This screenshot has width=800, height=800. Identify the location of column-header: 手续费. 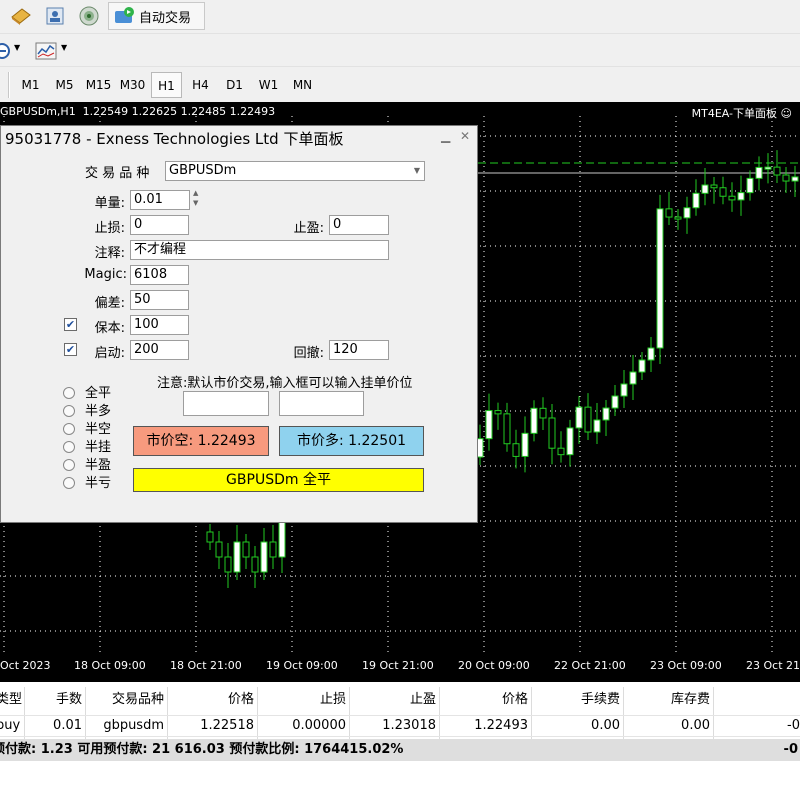
(577, 700).